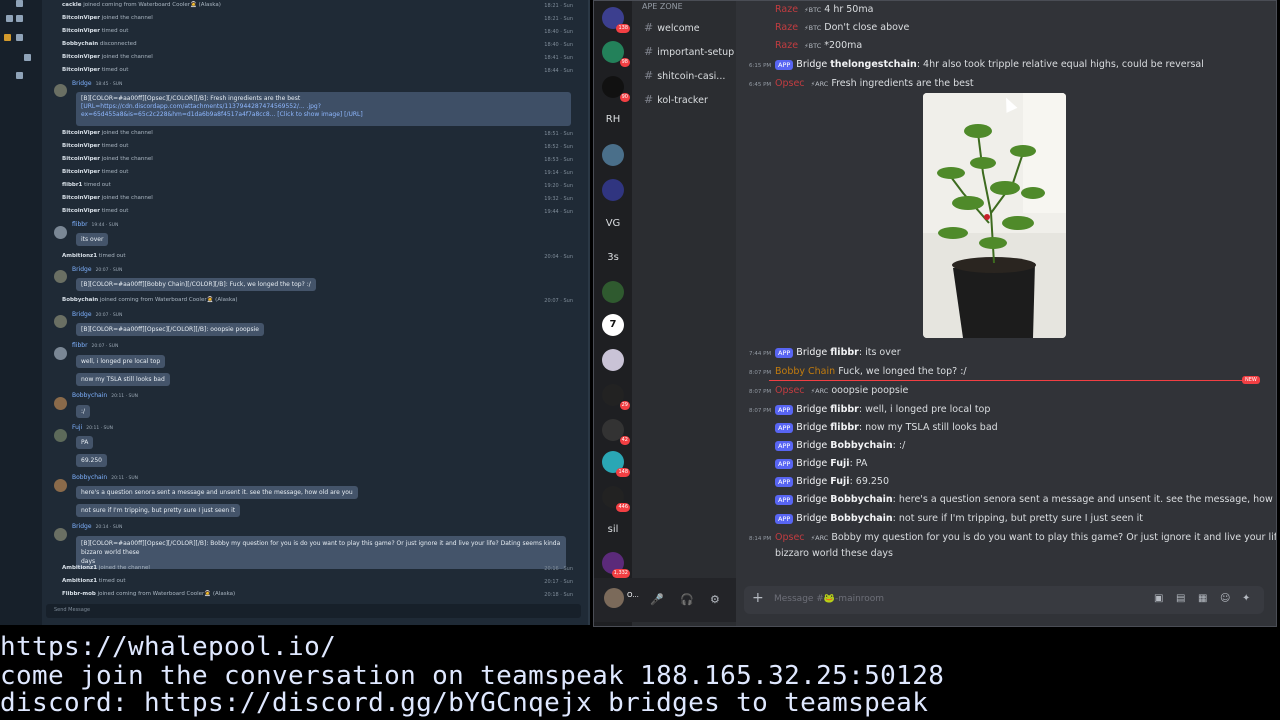 Image resolution: width=1280 pixels, height=720 pixels. I want to click on server-icon: 3s, so click(613, 258).